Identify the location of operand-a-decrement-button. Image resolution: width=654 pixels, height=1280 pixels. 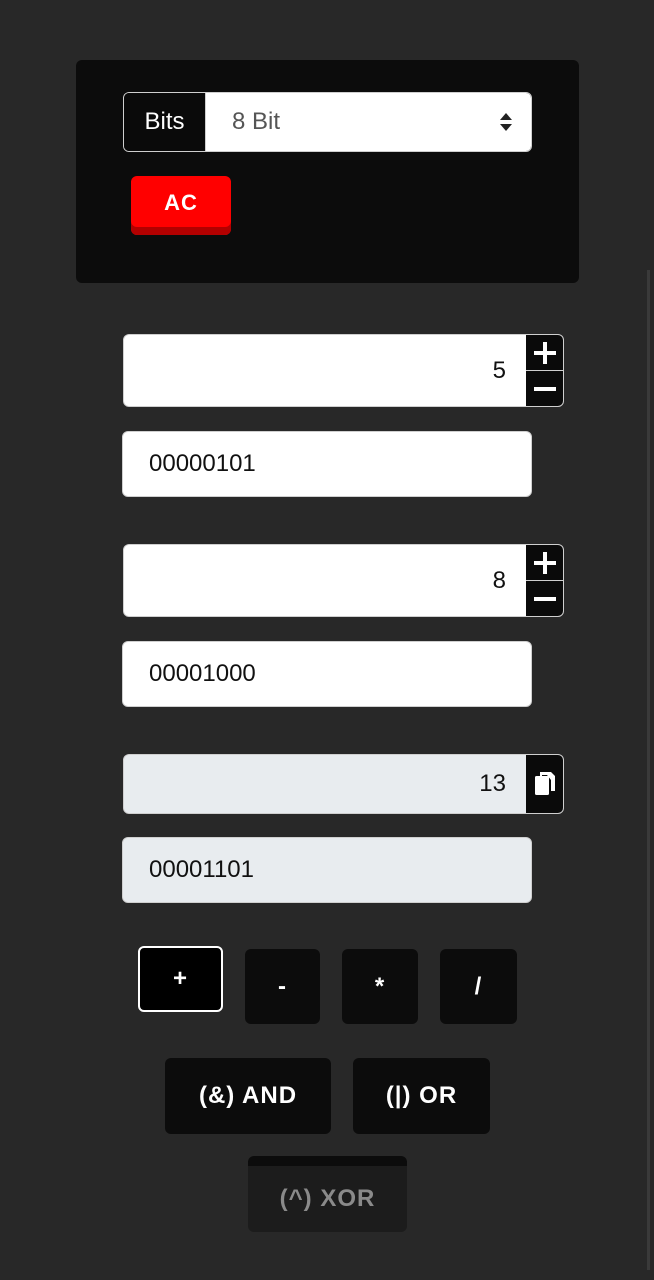
(544, 388).